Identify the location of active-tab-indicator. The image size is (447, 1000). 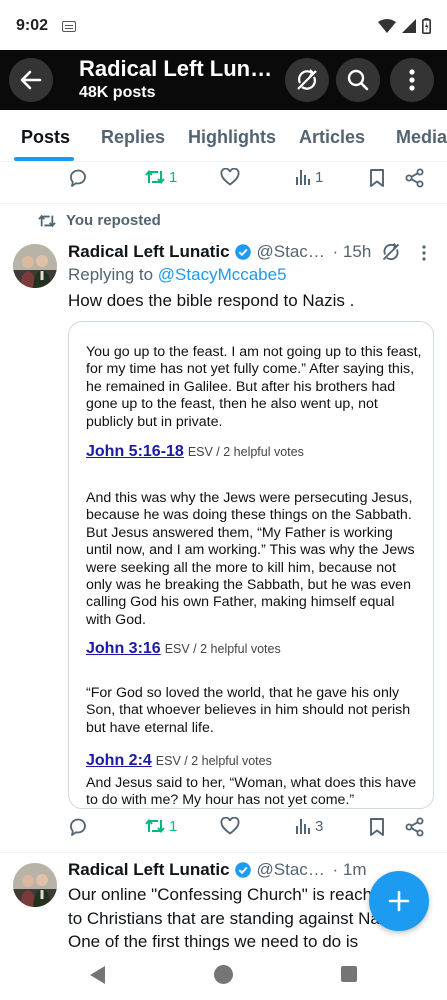
(44, 159).